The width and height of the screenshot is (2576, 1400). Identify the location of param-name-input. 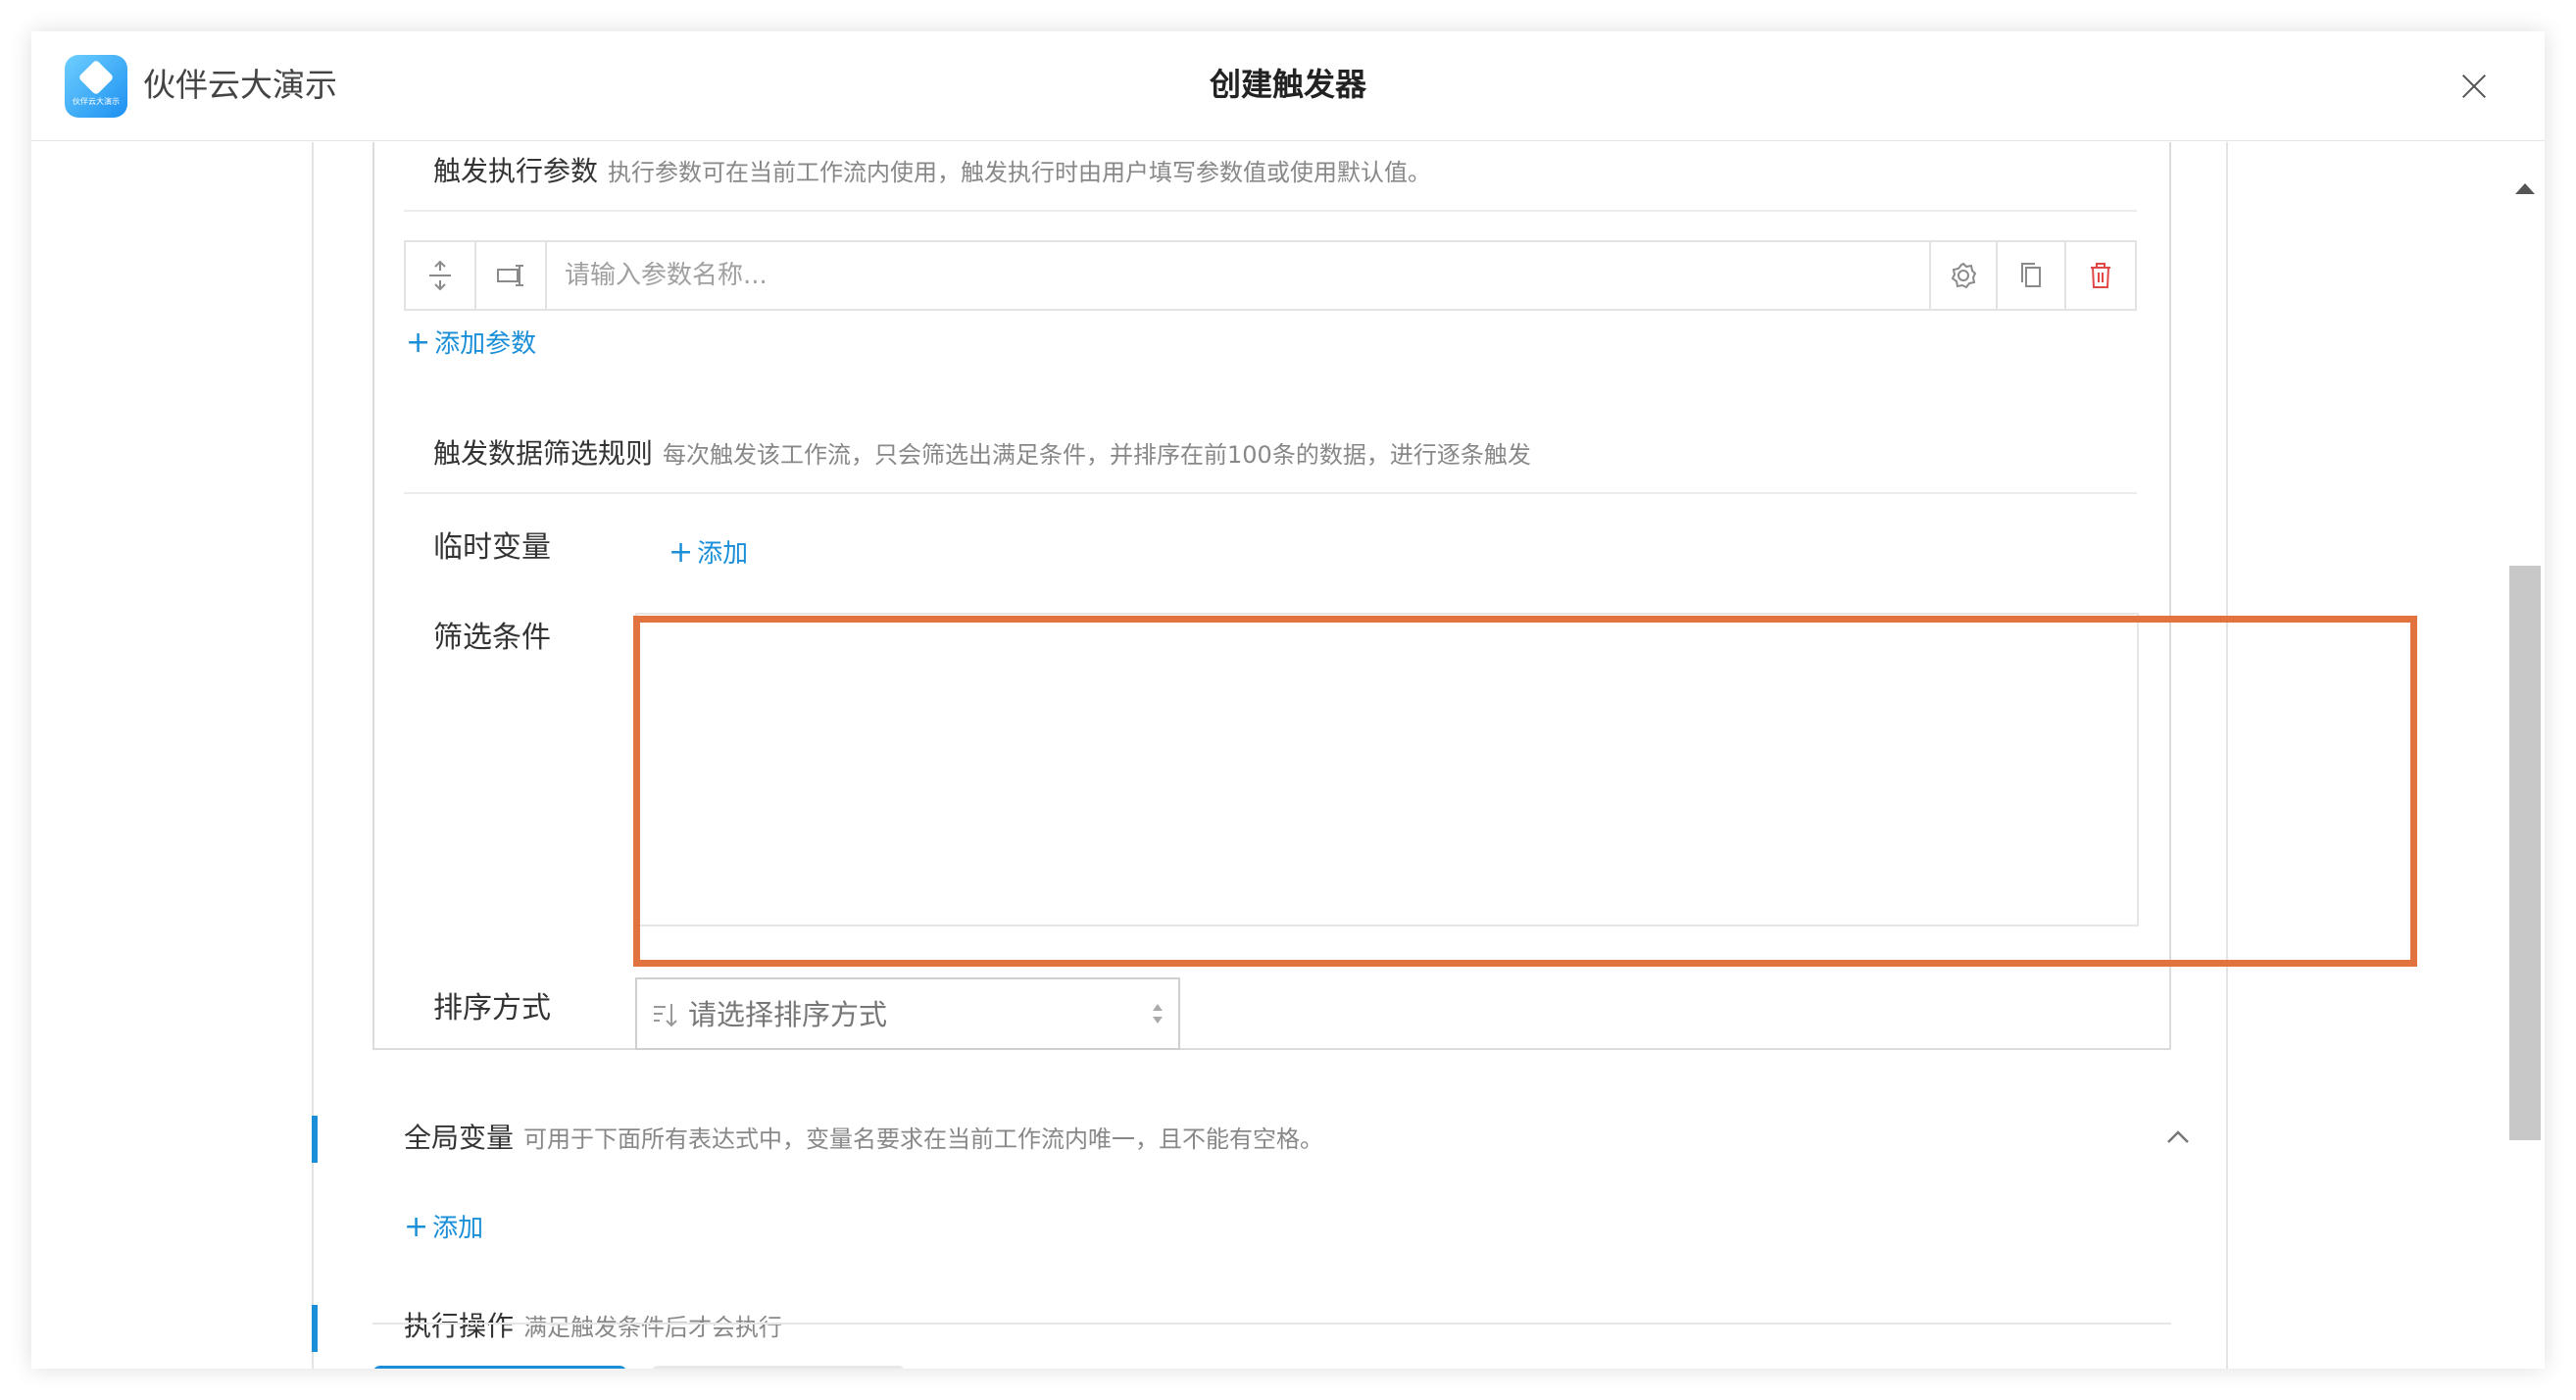
(1238, 275).